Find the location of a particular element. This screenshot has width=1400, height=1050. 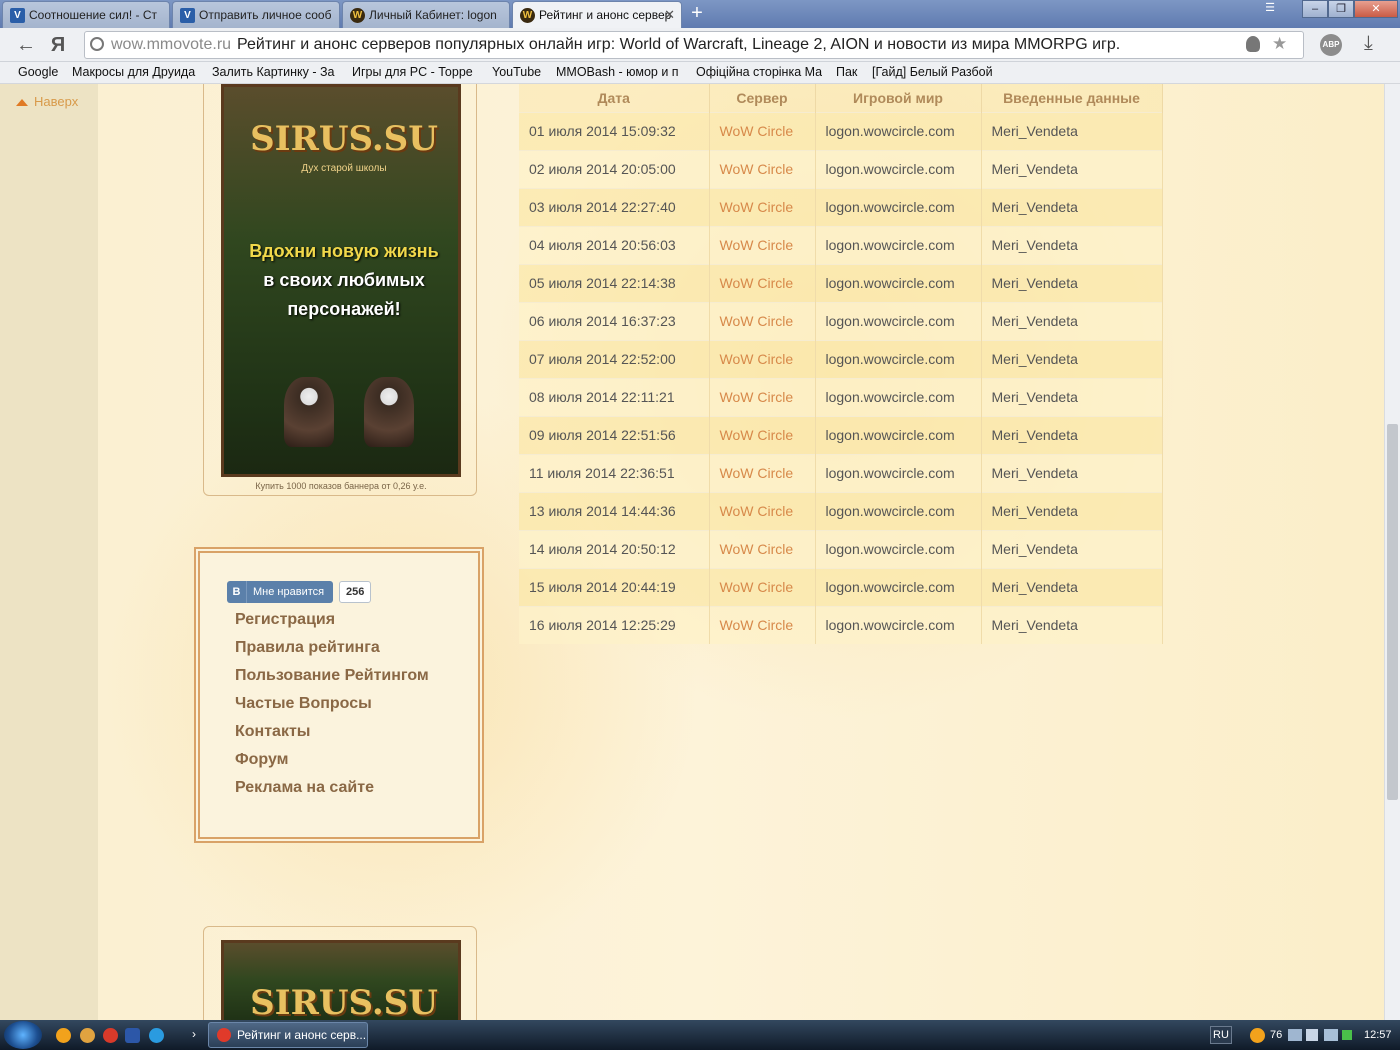

ie-icon is located at coordinates (156, 1035).